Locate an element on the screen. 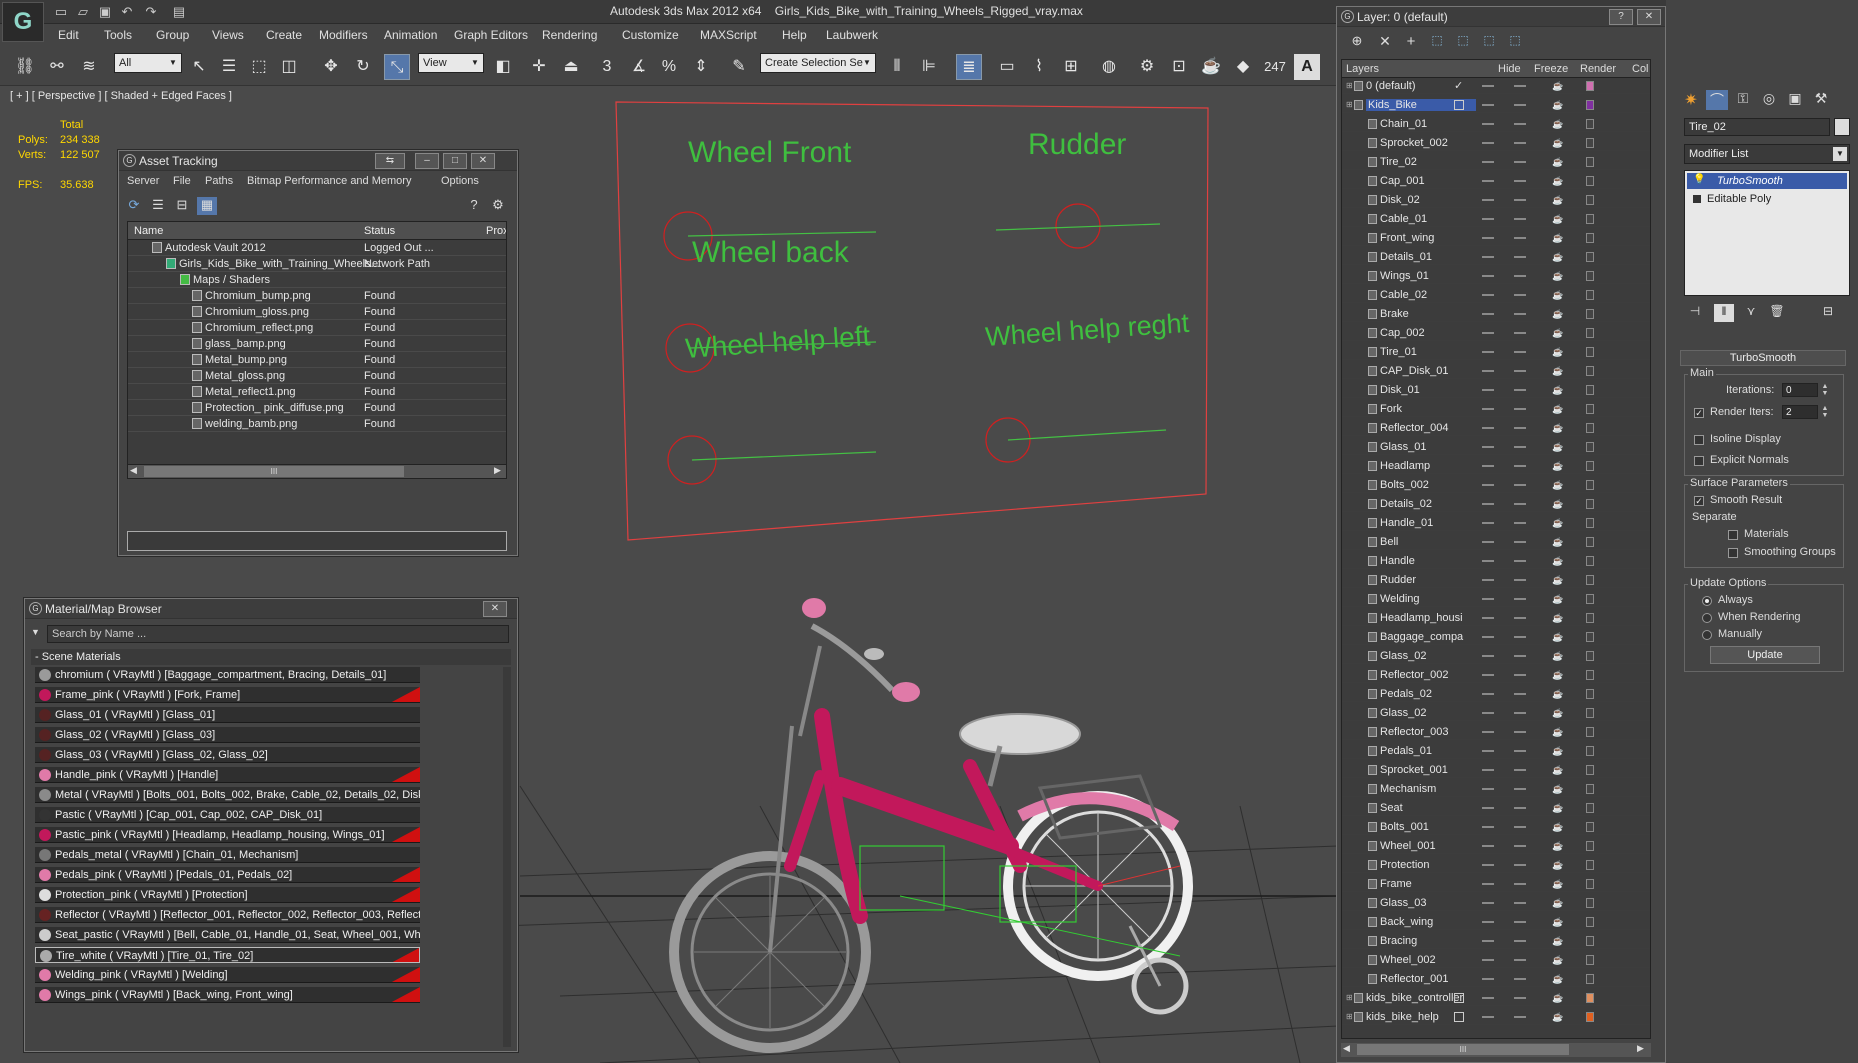 The height and width of the screenshot is (1063, 1858). col-proxy: Prox is located at coordinates (496, 231).